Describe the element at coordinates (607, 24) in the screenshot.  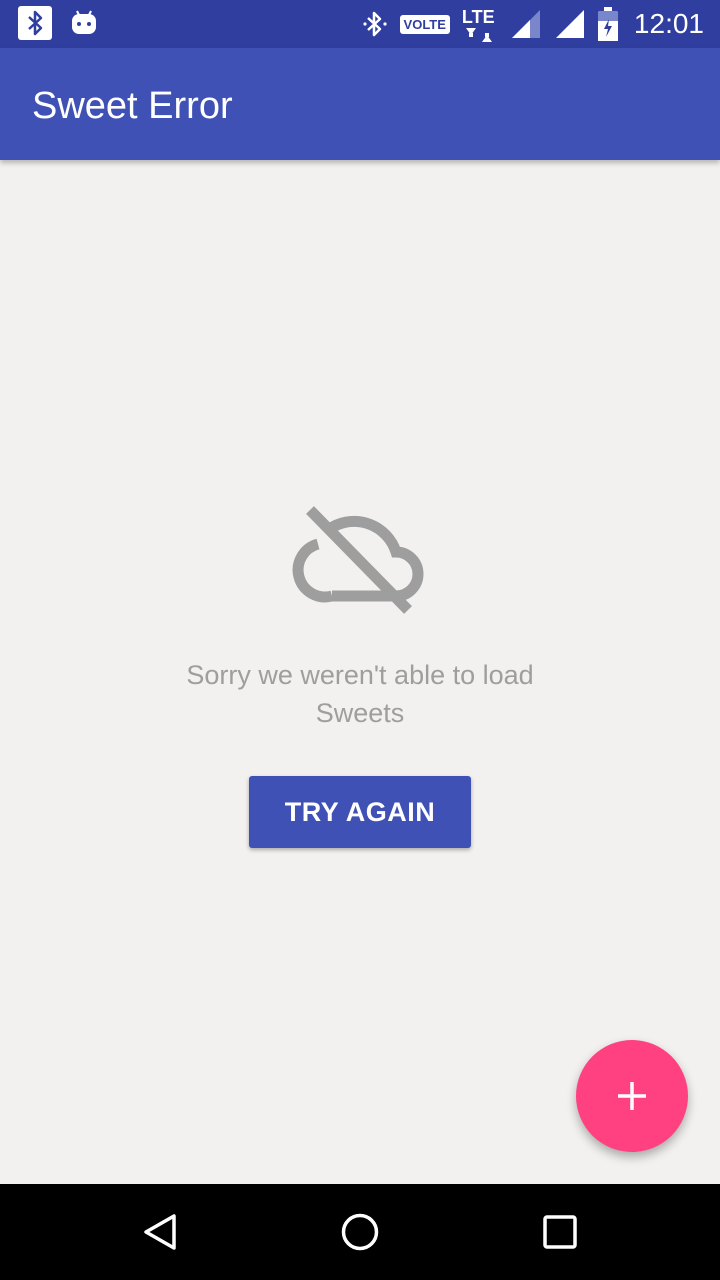
I see `battery-icon` at that location.